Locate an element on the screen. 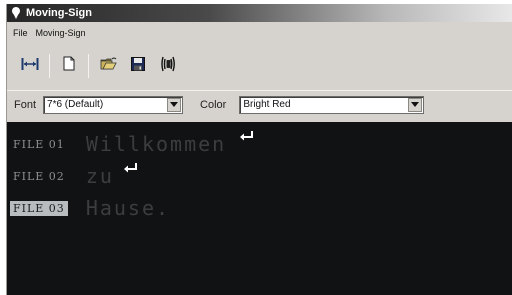 The width and height of the screenshot is (512, 295). menu-moving-sign: Moving-Sign is located at coordinates (61, 33).